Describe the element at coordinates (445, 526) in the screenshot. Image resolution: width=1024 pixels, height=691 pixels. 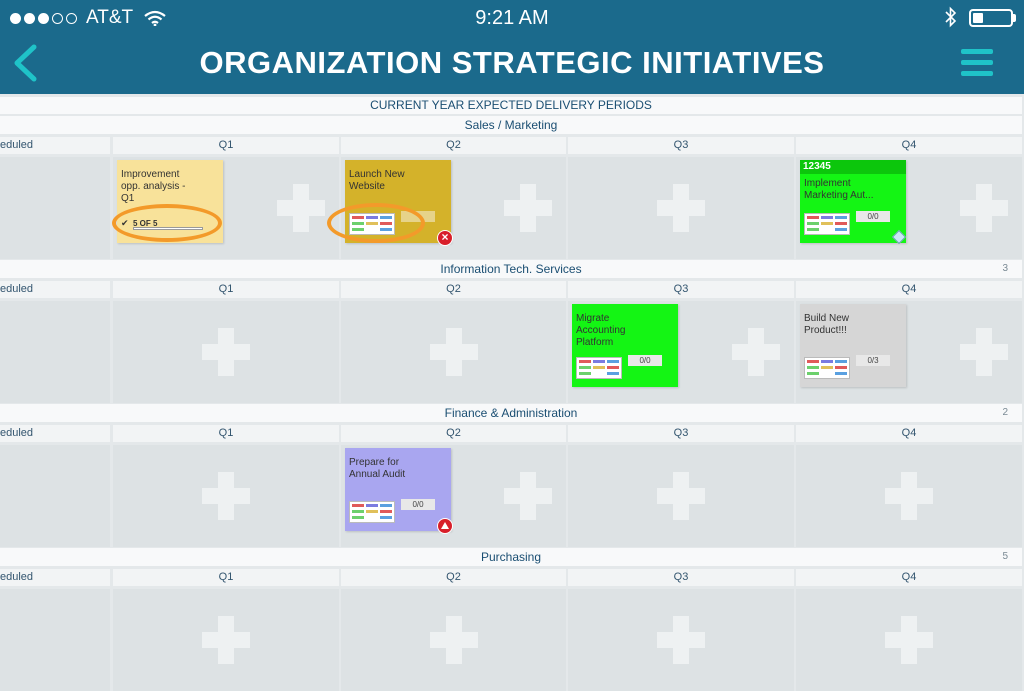
I see `warning-up-icon` at that location.